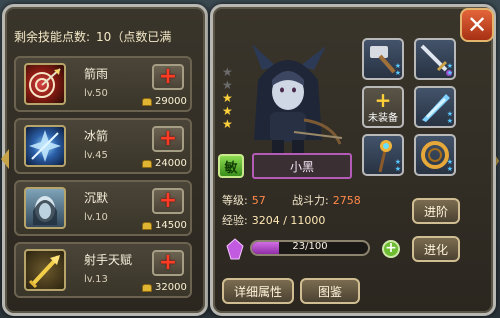 The width and height of the screenshot is (500, 318). I want to click on hero-exp: 经验: 3204 / 11000, so click(273, 220).